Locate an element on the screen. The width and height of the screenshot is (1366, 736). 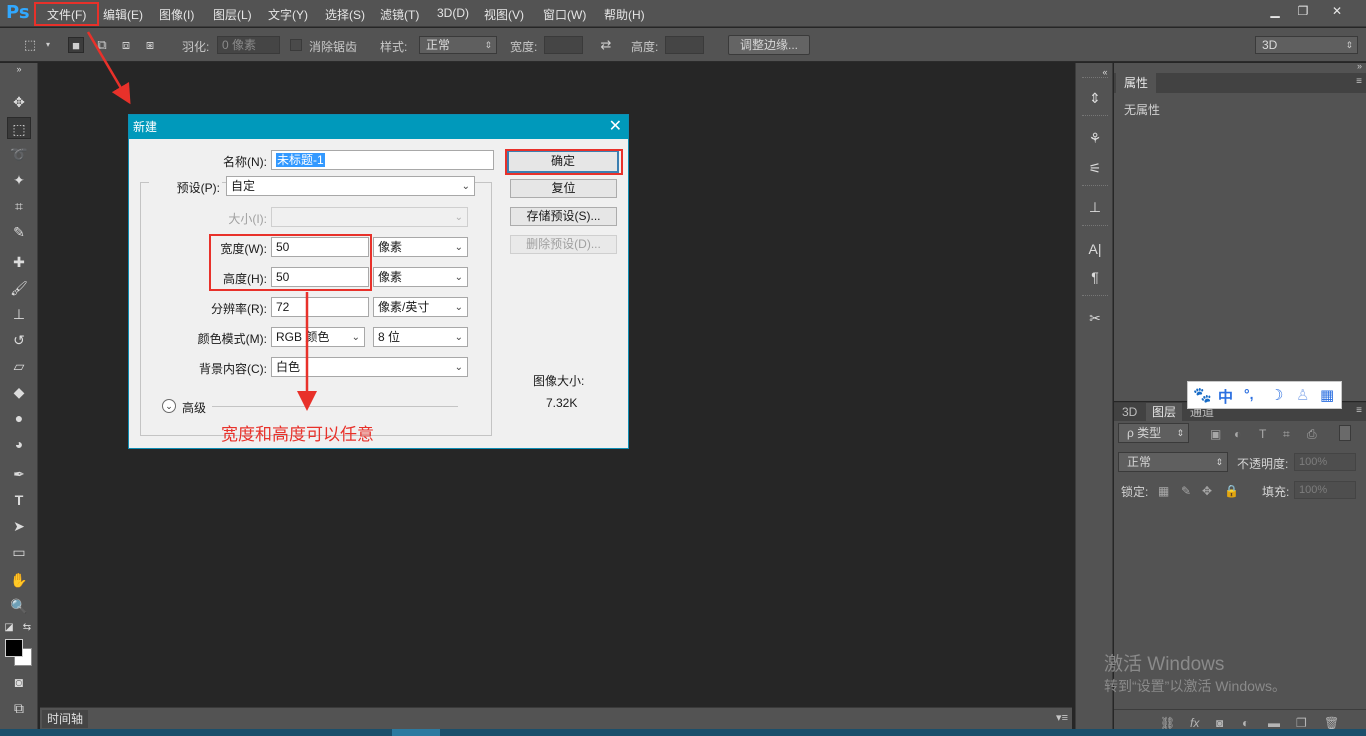
bit-depth-select: 8 位 ⌄ is located at coordinates (420, 337).